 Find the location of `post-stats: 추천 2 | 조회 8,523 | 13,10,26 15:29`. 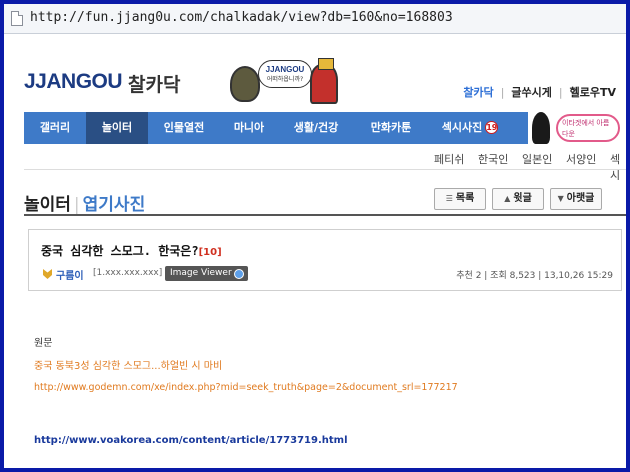

post-stats: 추천 2 | 조회 8,523 | 13,10,26 15:29 is located at coordinates (534, 276).